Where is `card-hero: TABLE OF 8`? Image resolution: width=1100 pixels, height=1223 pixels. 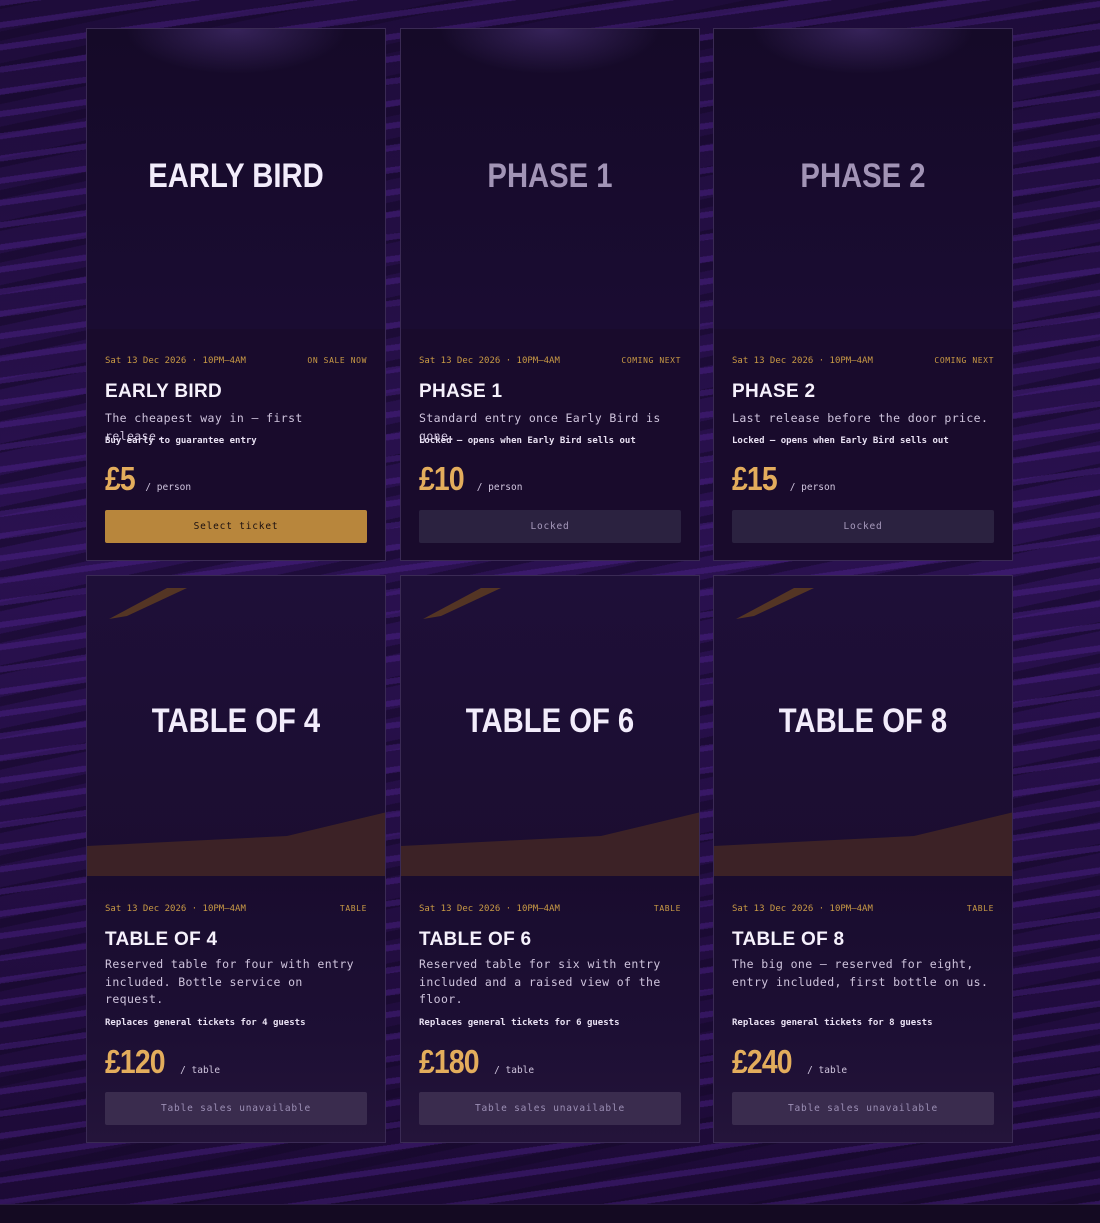
card-hero: TABLE OF 8 is located at coordinates (863, 726).